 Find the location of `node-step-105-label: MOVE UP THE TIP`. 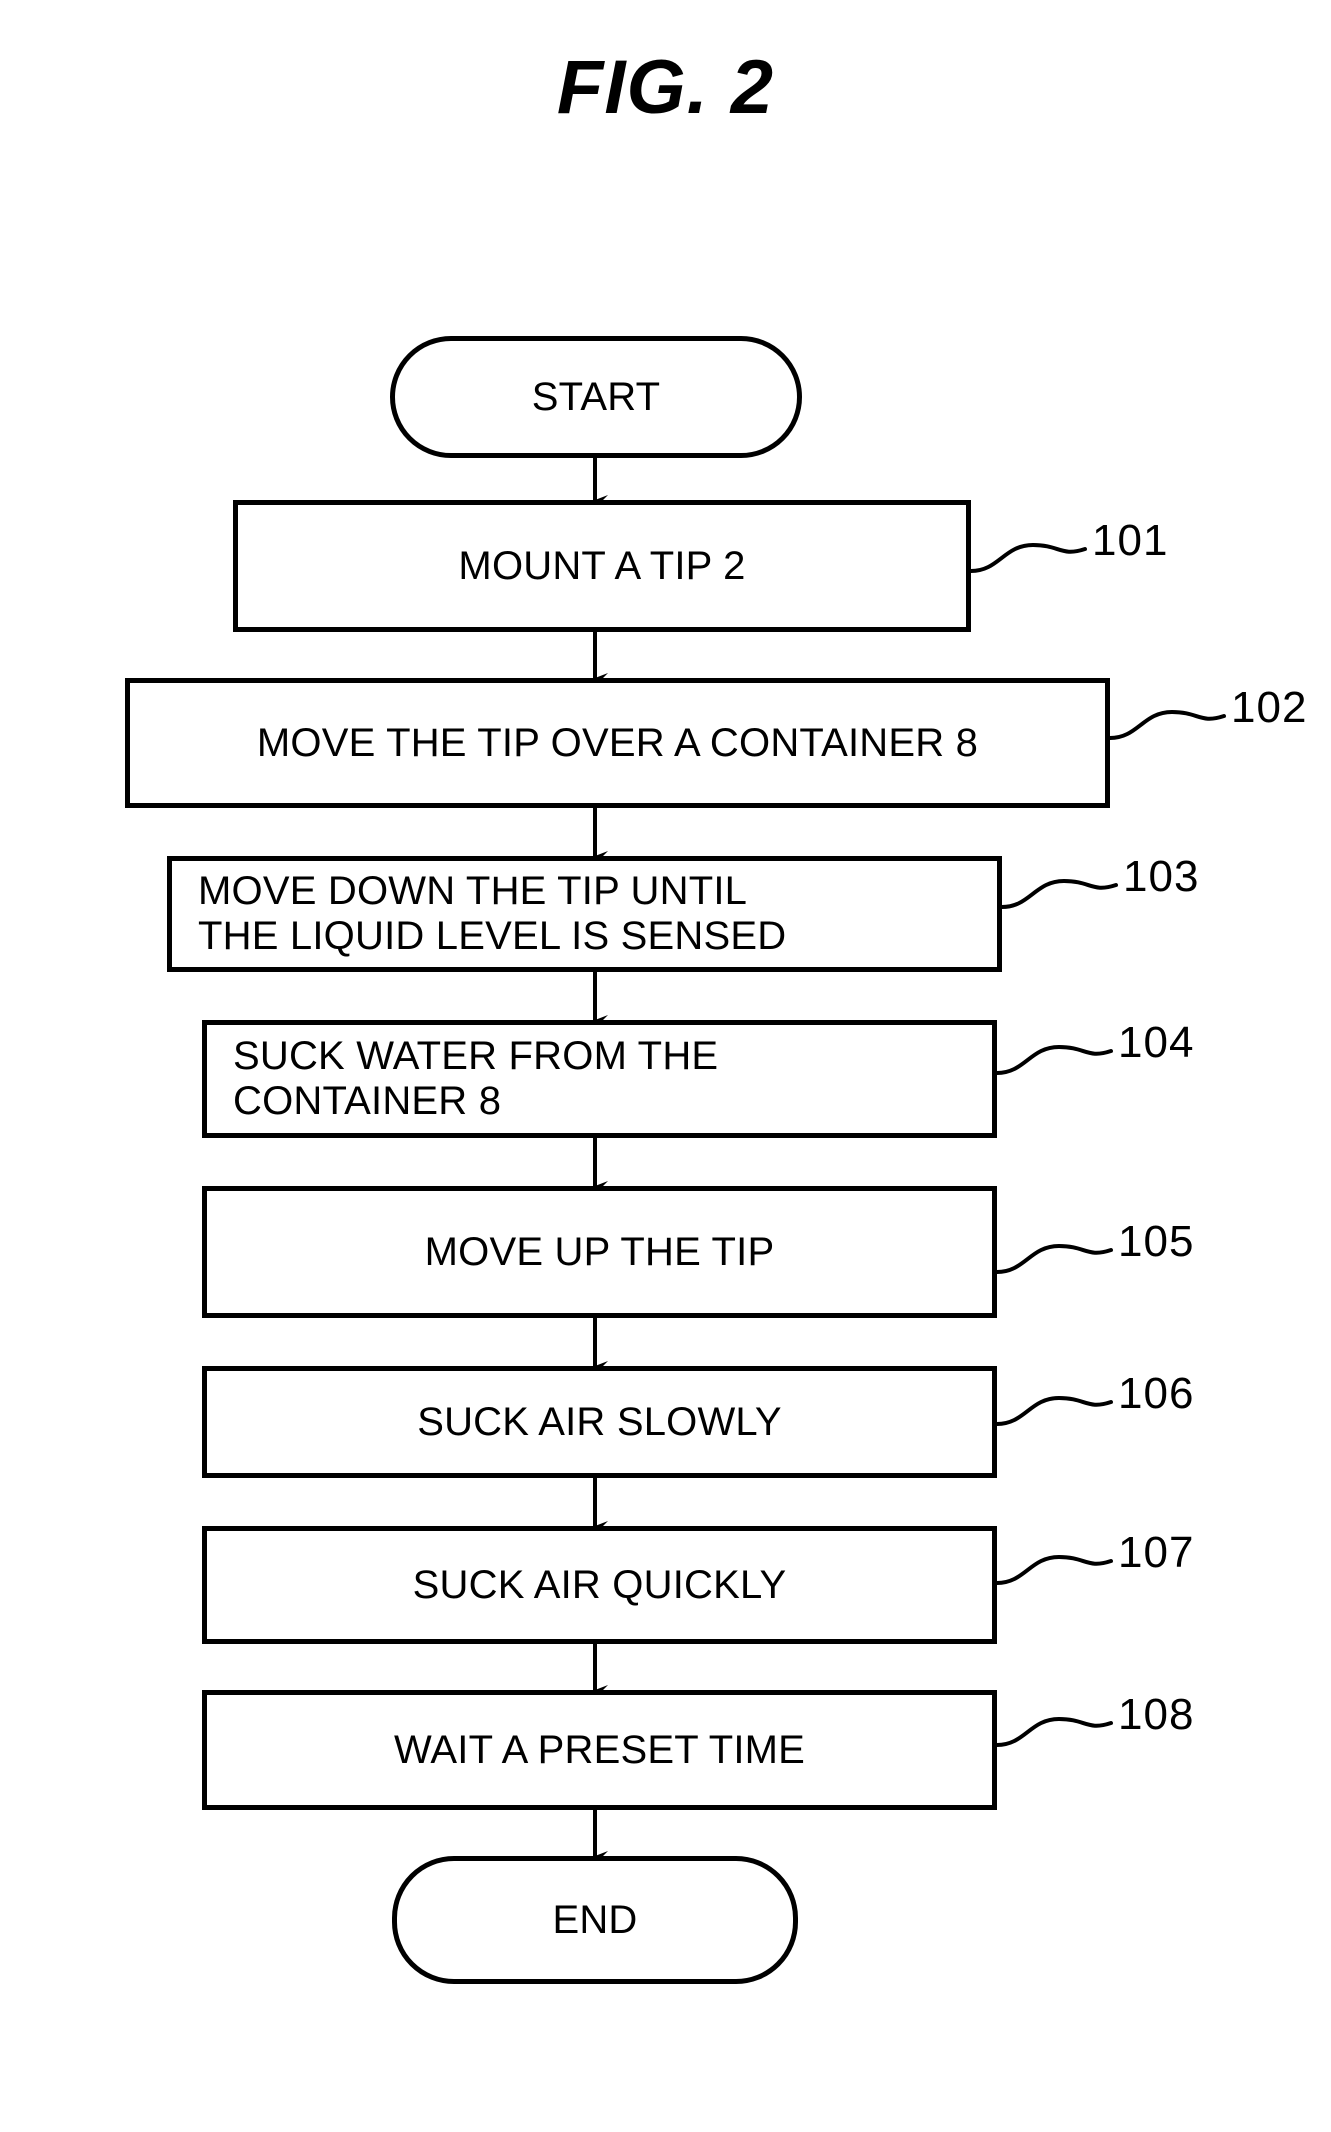

node-step-105-label: MOVE UP THE TIP is located at coordinates (599, 1251).